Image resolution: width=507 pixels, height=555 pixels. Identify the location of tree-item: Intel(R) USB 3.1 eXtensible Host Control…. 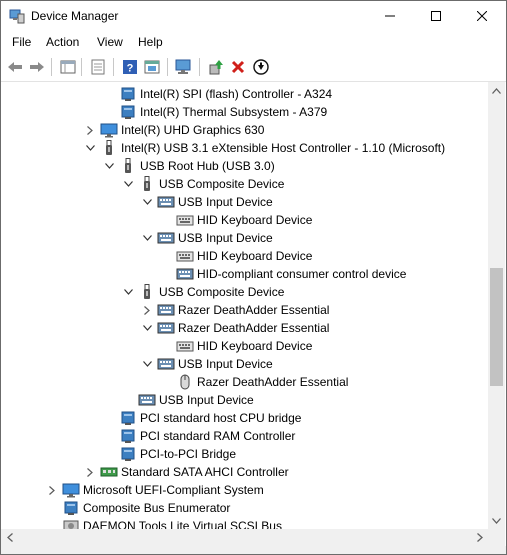
(264, 148).